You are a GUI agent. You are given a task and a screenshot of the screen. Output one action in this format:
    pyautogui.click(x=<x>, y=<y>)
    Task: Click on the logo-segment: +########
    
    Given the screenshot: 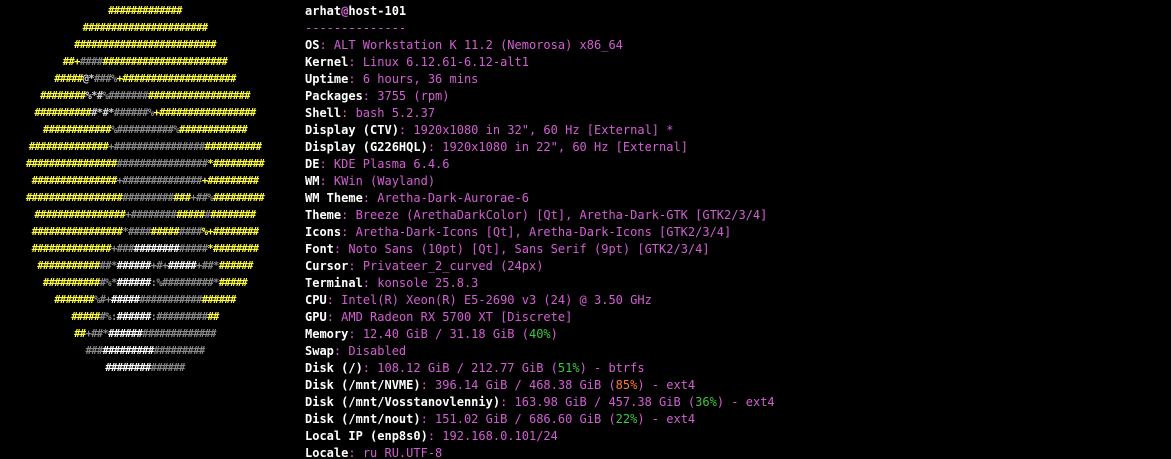 What is the action you would take?
    pyautogui.click(x=151, y=215)
    